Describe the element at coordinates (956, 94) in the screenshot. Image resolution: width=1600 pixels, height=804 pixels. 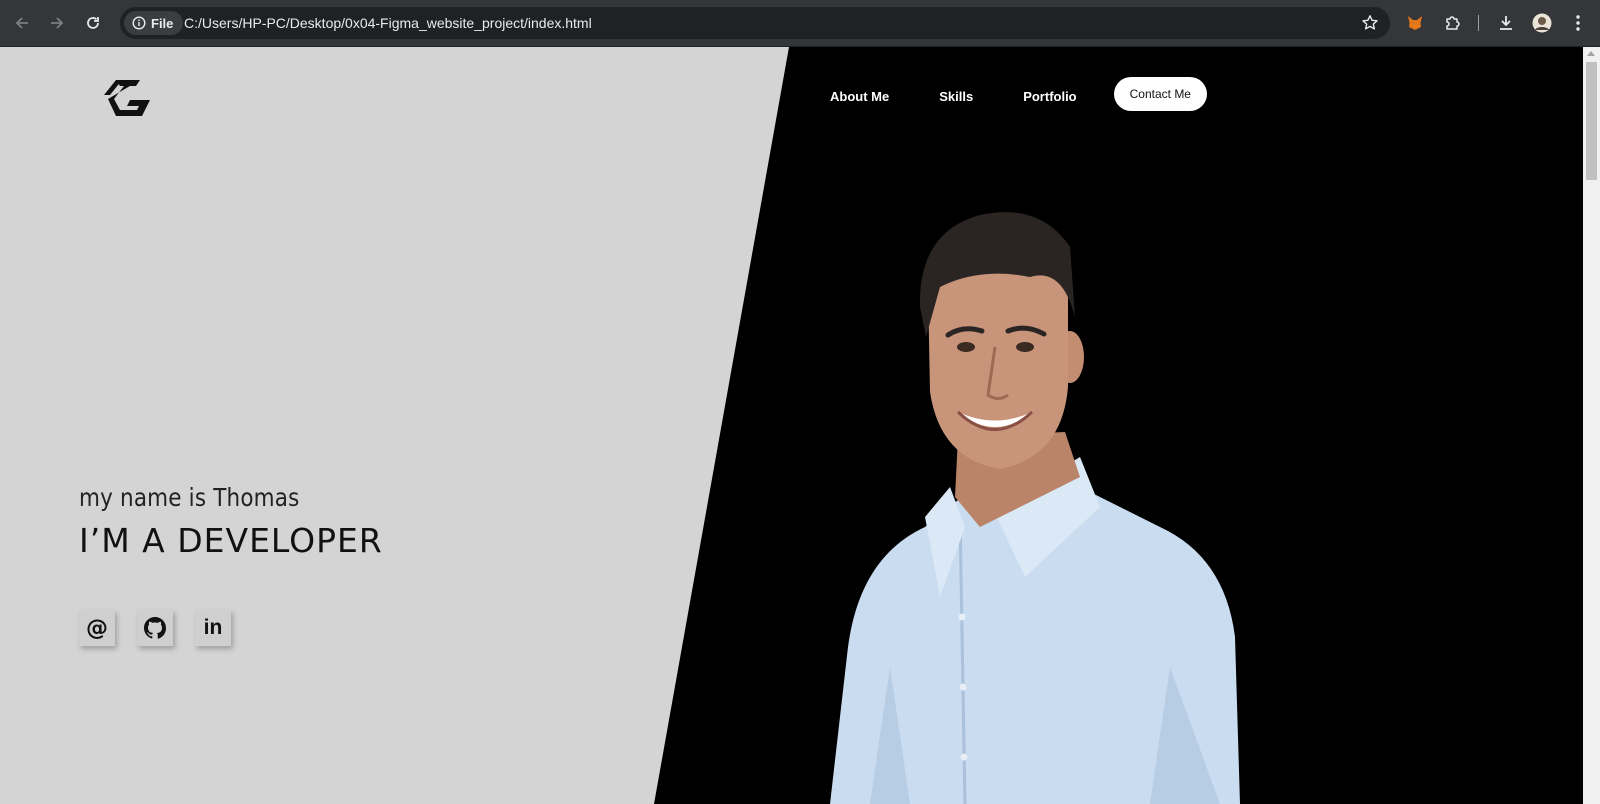
I see `nav-skills: Skills` at that location.